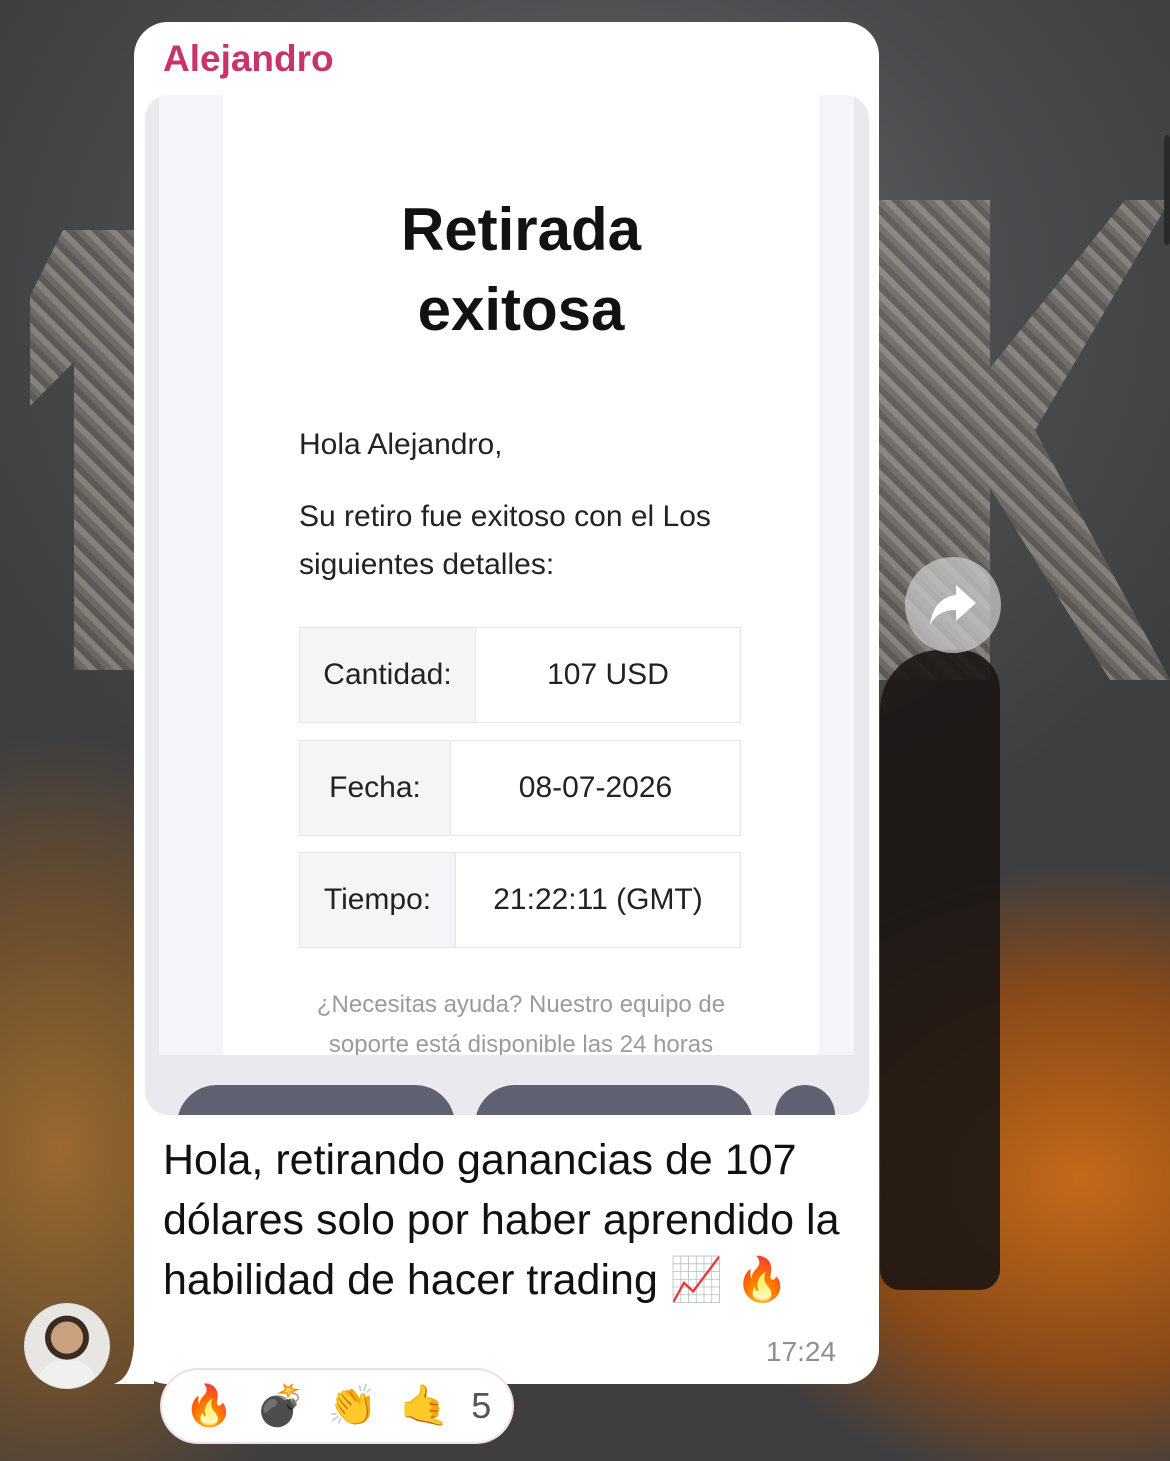 The width and height of the screenshot is (1170, 1461). I want to click on help-line: soporte está disponible las 24 horas, so click(521, 1043).